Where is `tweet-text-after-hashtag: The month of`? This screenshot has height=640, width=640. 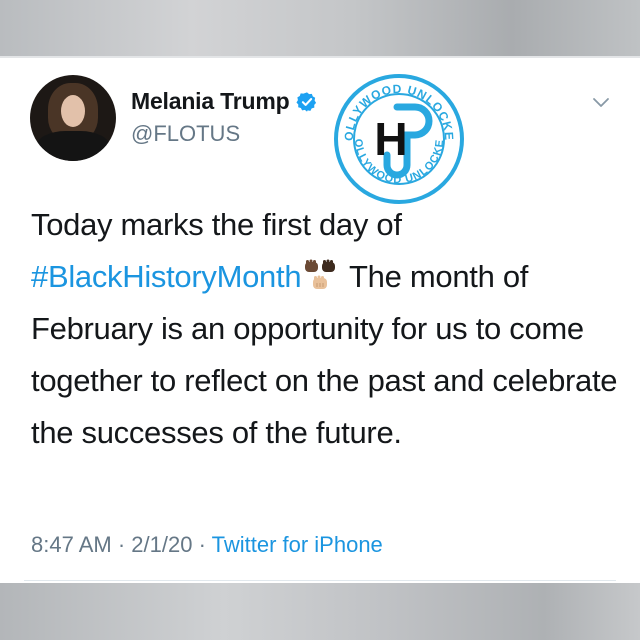 tweet-text-after-hashtag: The month of is located at coordinates (435, 276).